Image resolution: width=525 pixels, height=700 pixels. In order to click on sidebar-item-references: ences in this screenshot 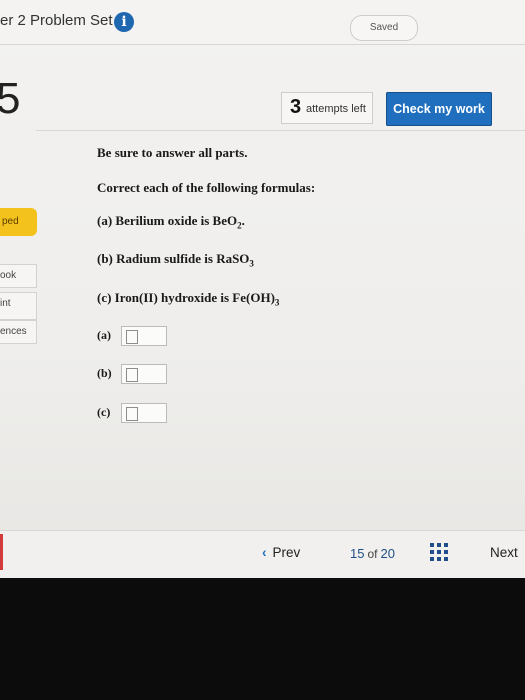, I will do `click(18, 332)`.